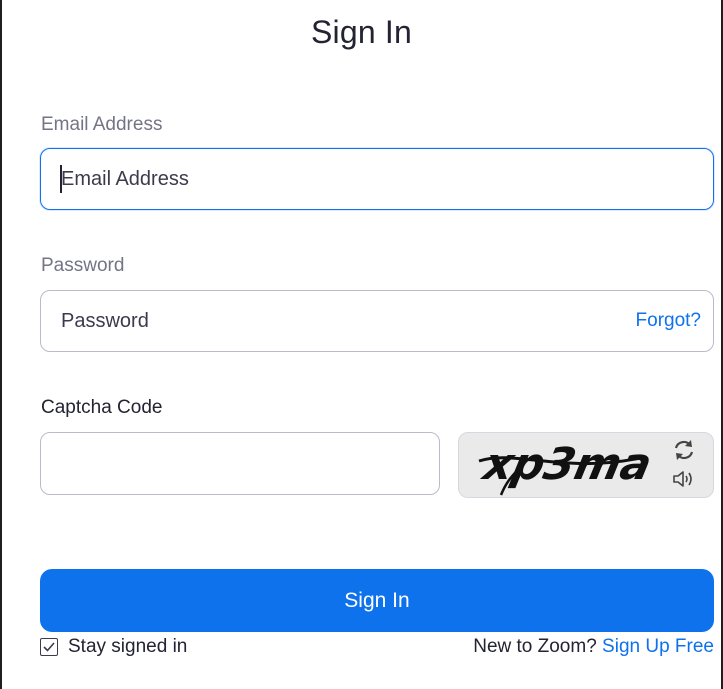 This screenshot has width=723, height=689. I want to click on forgot-password-link: Forgot?, so click(668, 321).